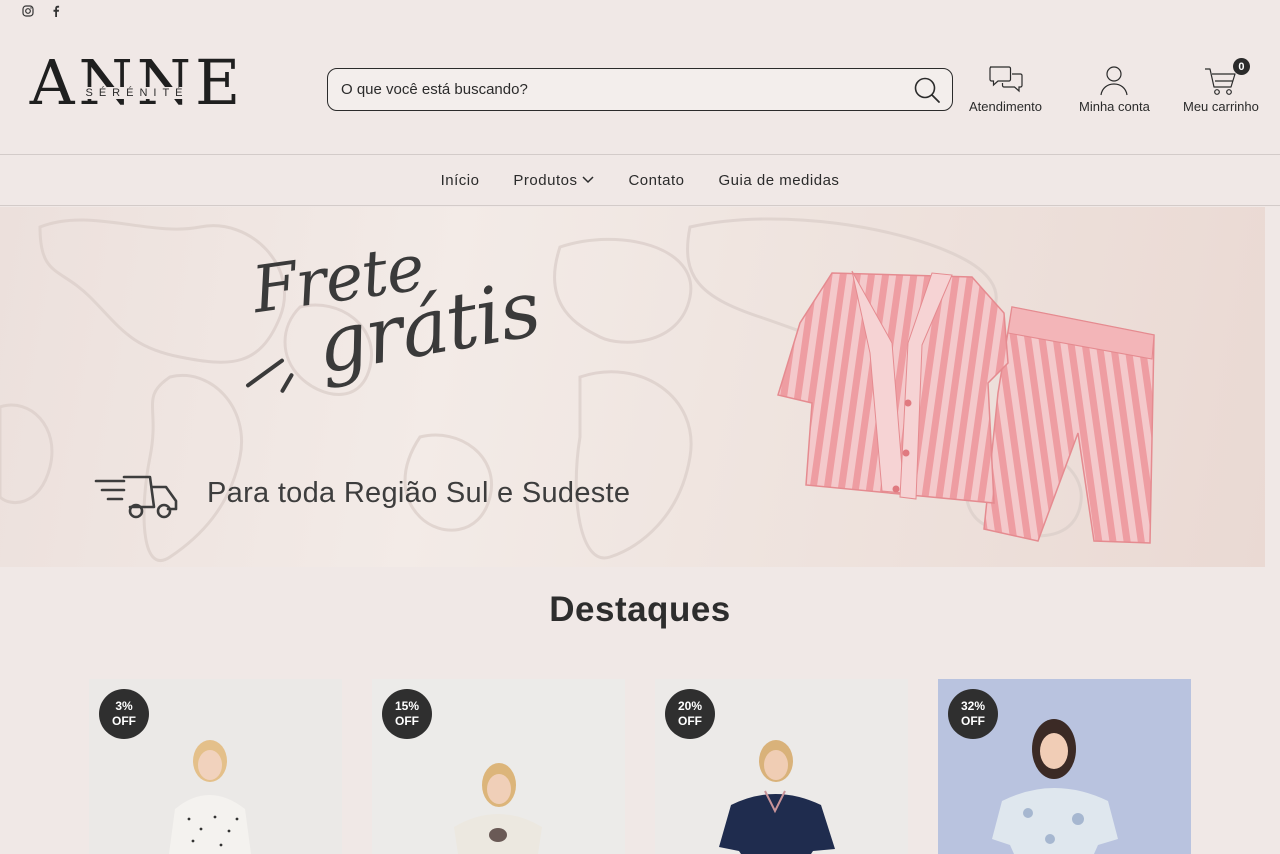 The height and width of the screenshot is (854, 1280). What do you see at coordinates (1064, 766) in the screenshot?
I see `product-card: 32% OFF` at bounding box center [1064, 766].